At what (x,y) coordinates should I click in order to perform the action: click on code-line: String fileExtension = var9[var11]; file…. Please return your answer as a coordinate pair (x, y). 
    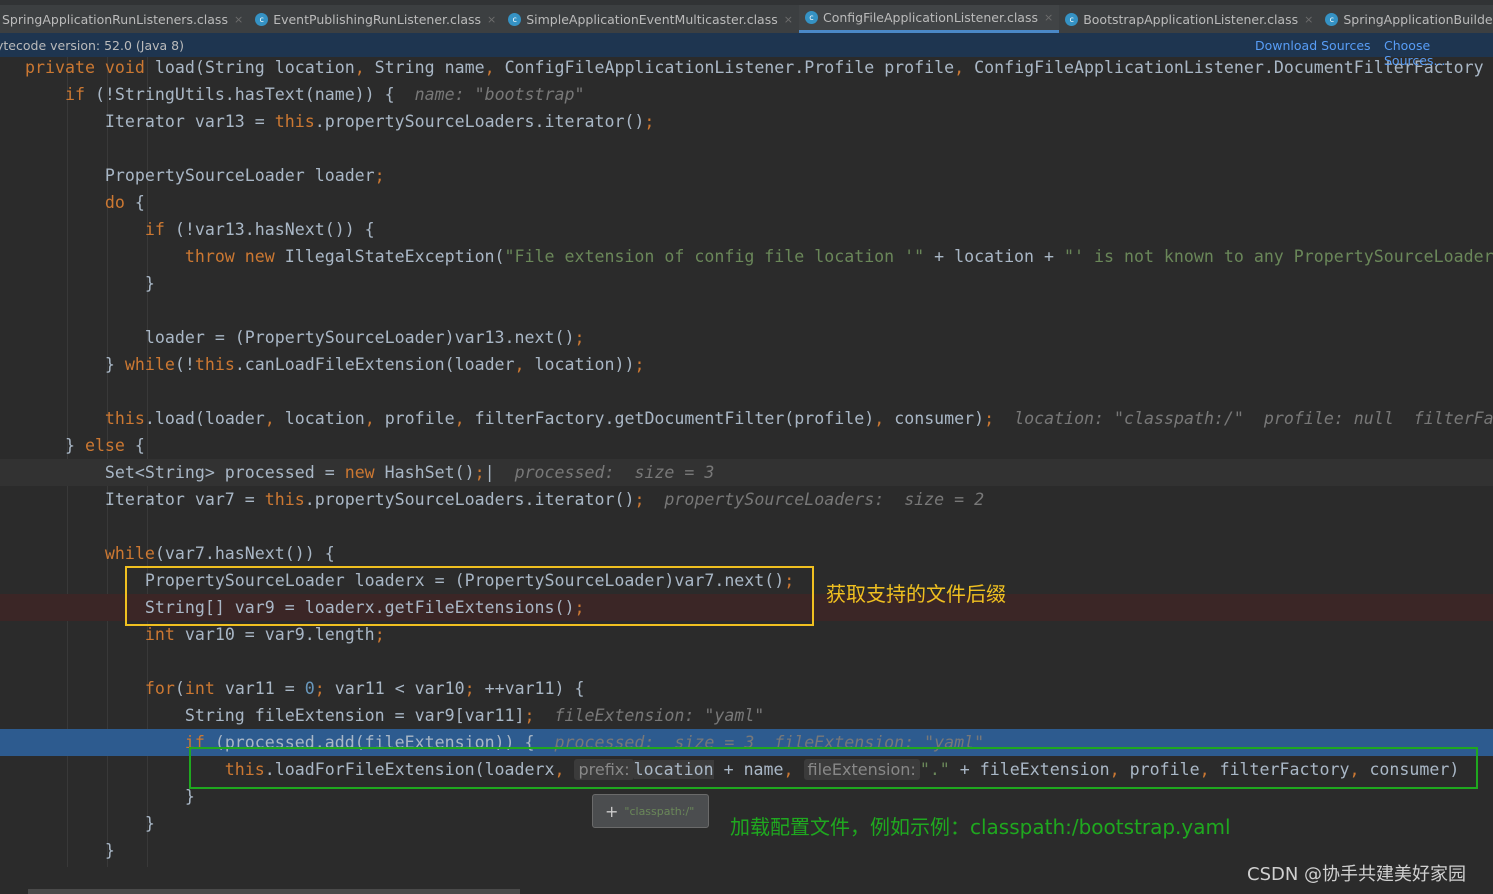
    Looking at the image, I should click on (746, 715).